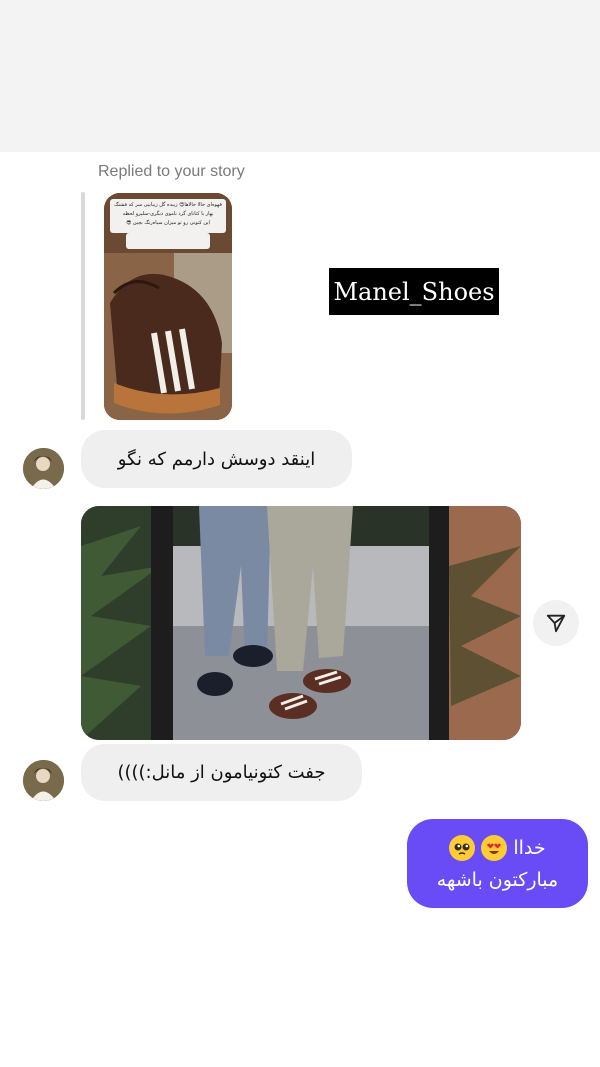  I want to click on top-band, so click(300, 76).